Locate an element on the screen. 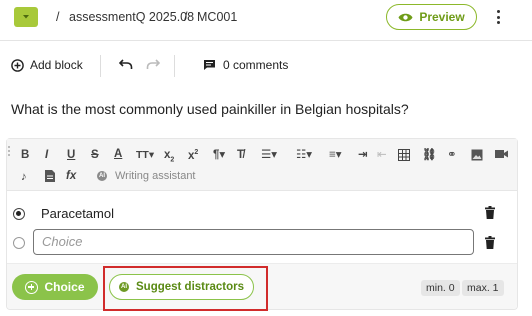 The image size is (532, 316). comments-button: 0 comments is located at coordinates (245, 65).